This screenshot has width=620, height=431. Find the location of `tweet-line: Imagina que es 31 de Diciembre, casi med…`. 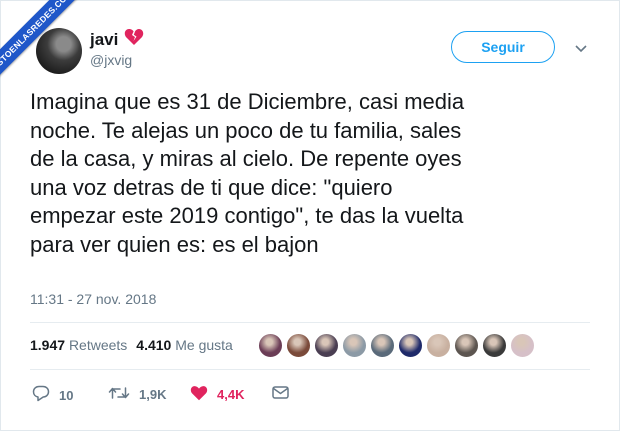

tweet-line: Imagina que es 31 de Diciembre, casi med… is located at coordinates (247, 101).